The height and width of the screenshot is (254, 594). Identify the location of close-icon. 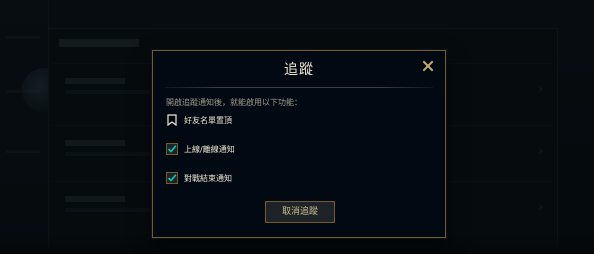
(428, 67).